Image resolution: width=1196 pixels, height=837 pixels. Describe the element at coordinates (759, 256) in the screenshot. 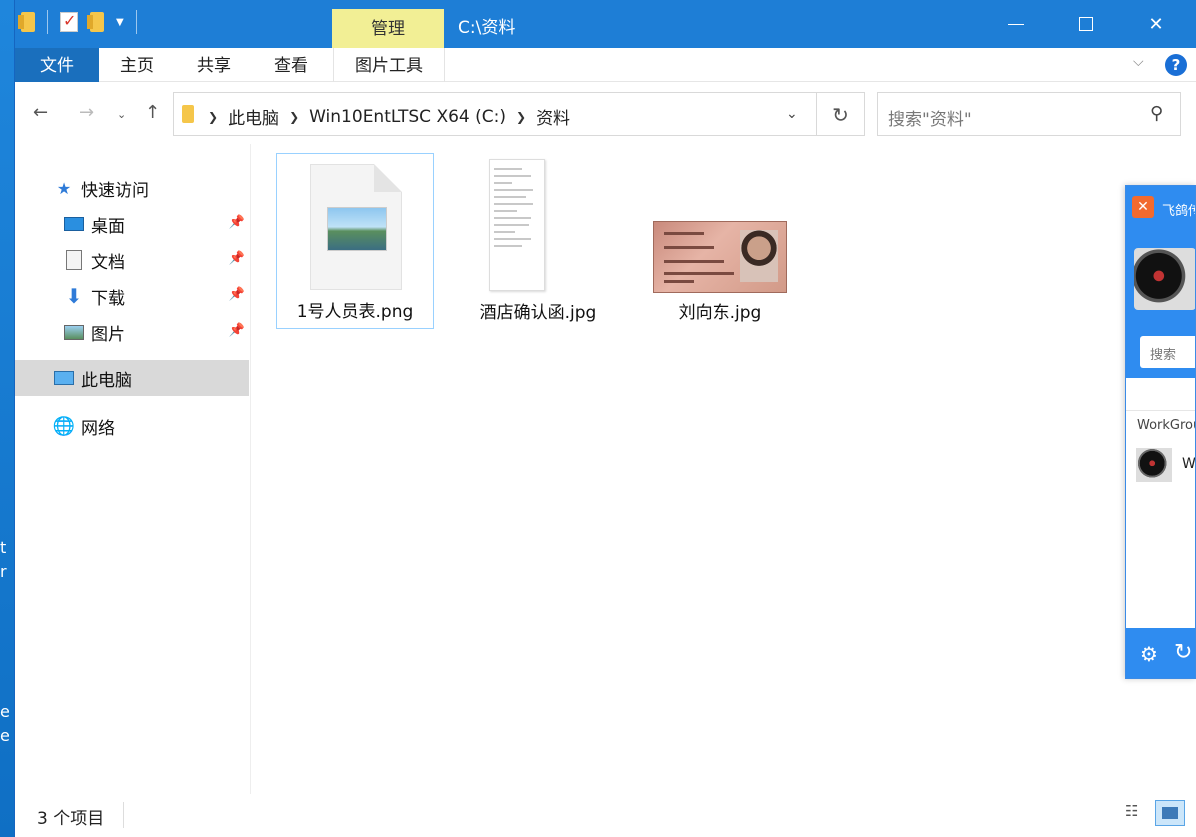

I see `portrait-photo` at that location.